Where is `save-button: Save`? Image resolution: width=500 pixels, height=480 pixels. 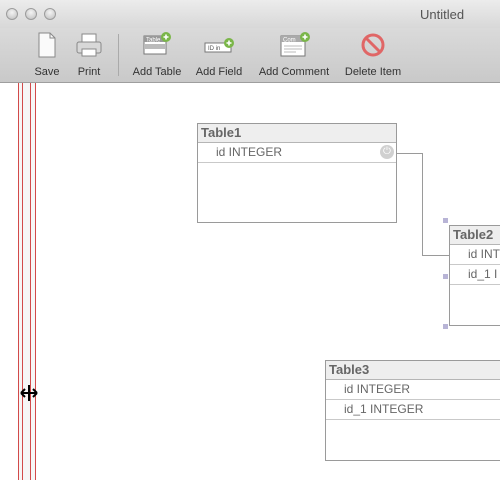
save-button: Save is located at coordinates (47, 55).